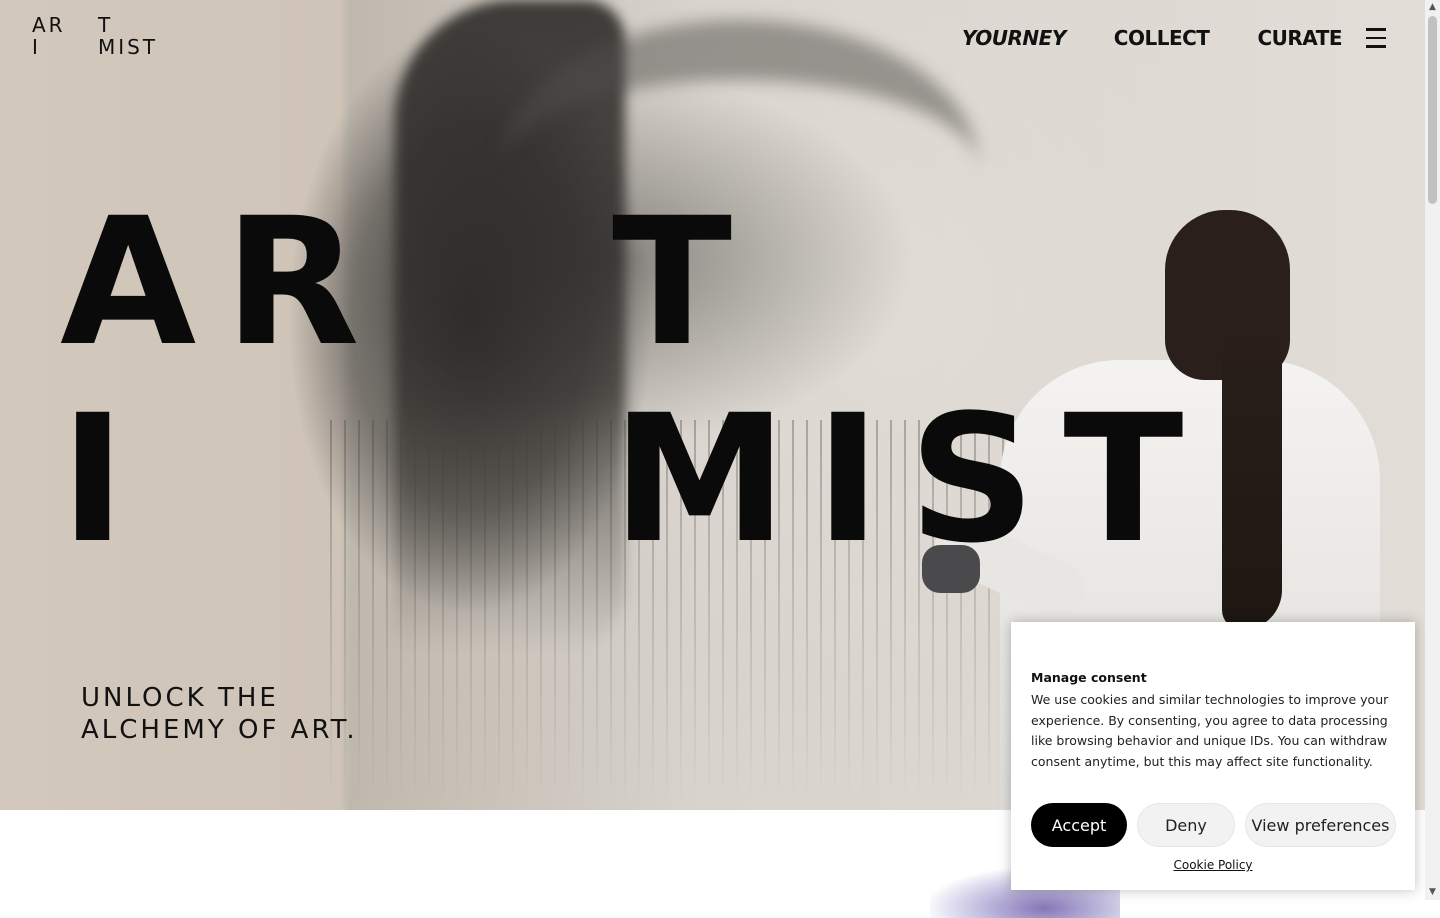 The height and width of the screenshot is (918, 1440). Describe the element at coordinates (49, 25) in the screenshot. I see `logo-text-ar: AR` at that location.